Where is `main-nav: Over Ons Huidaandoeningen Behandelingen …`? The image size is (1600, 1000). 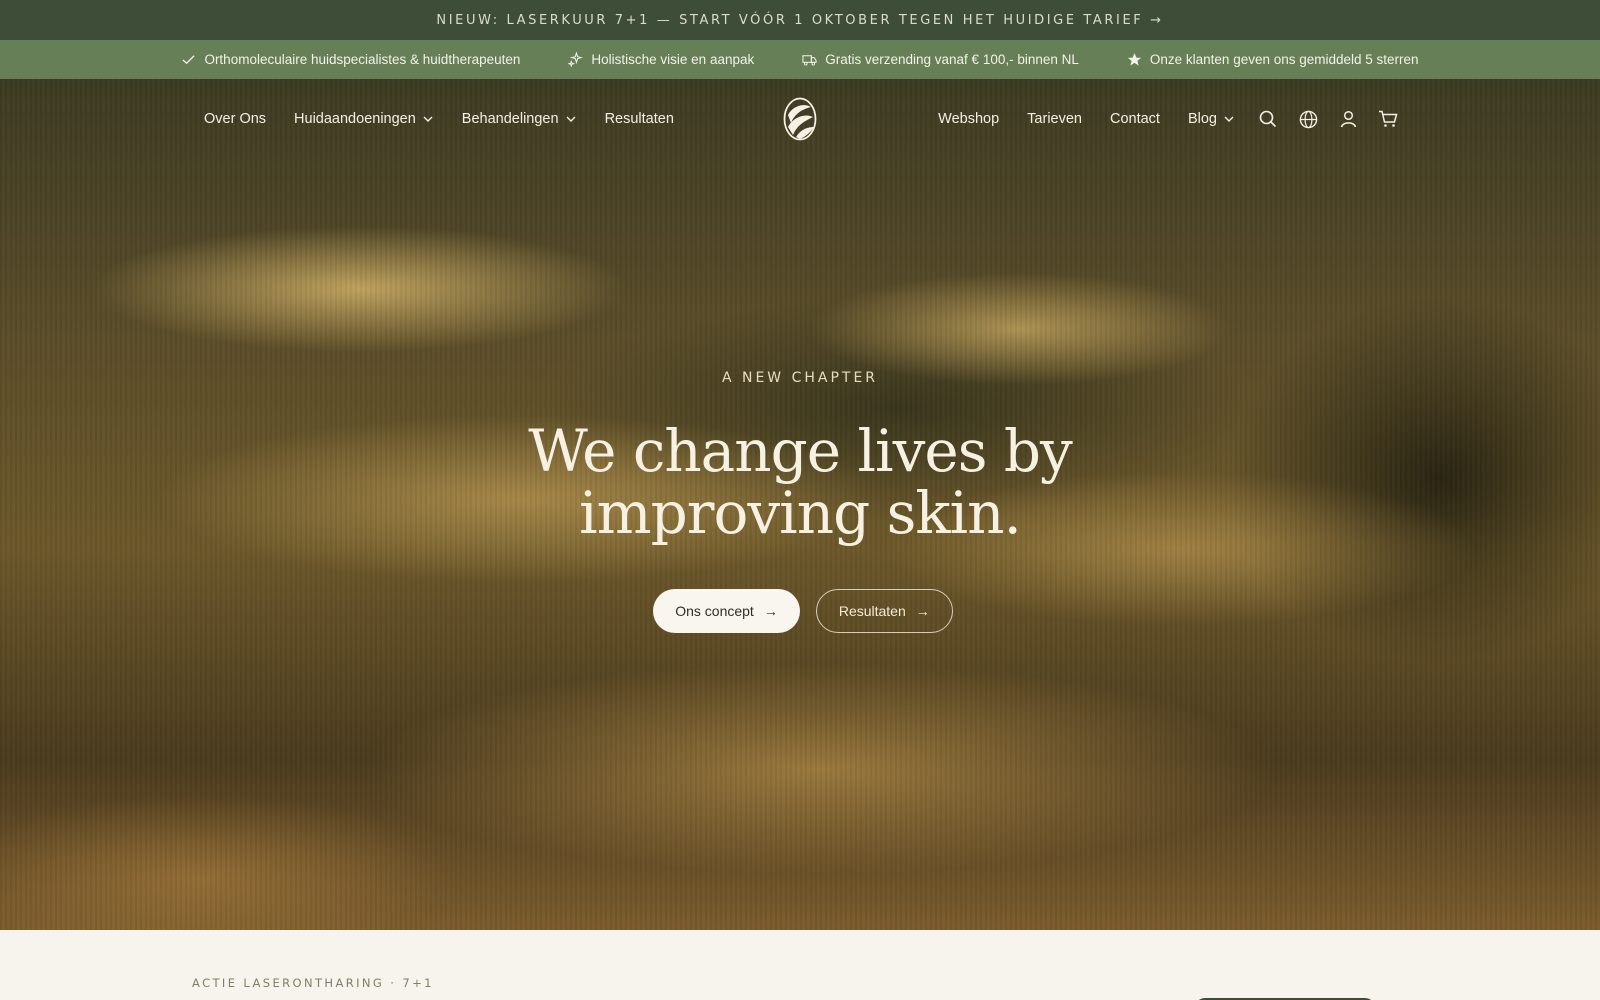 main-nav: Over Ons Huidaandoeningen Behandelingen … is located at coordinates (800, 119).